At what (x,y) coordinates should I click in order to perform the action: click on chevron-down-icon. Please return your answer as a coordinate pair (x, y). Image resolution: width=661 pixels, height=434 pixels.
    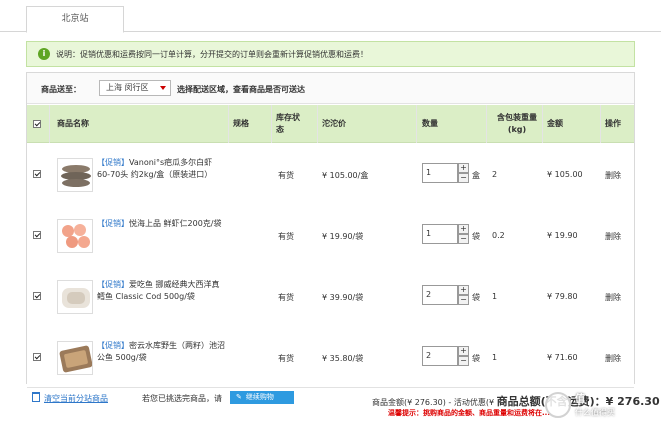
    Looking at the image, I should click on (163, 88).